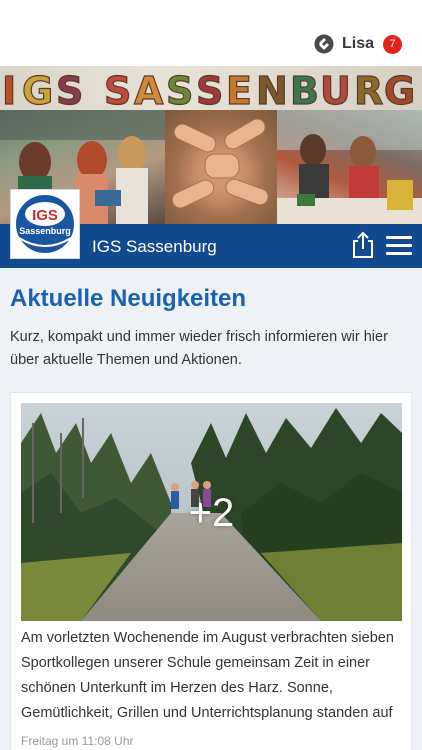 Image resolution: width=422 pixels, height=750 pixels. I want to click on app-logo-icon, so click(324, 44).